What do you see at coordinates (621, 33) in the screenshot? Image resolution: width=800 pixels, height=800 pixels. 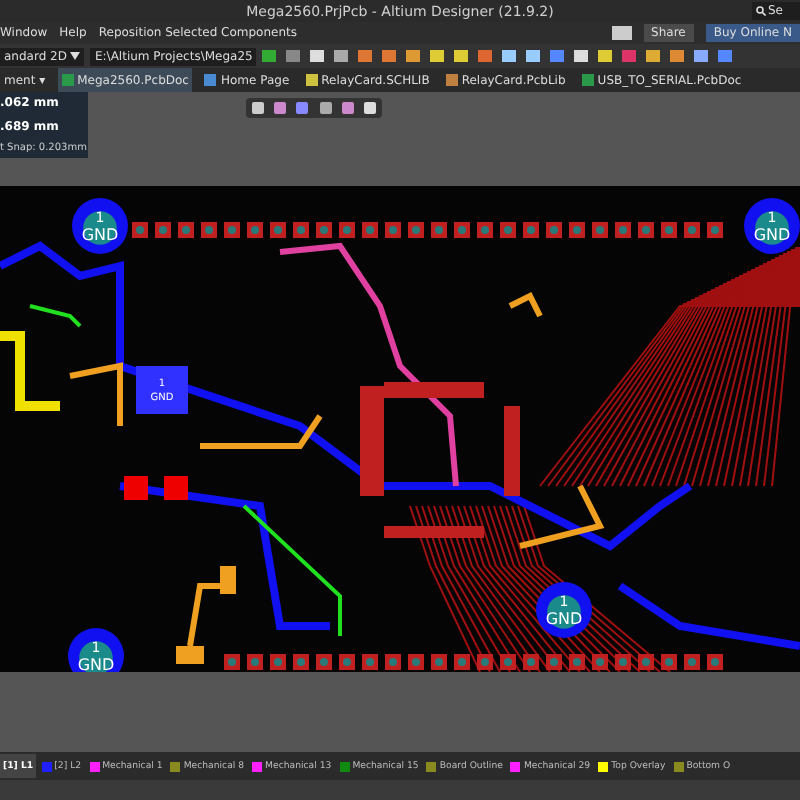 I see `monitor-icon` at bounding box center [621, 33].